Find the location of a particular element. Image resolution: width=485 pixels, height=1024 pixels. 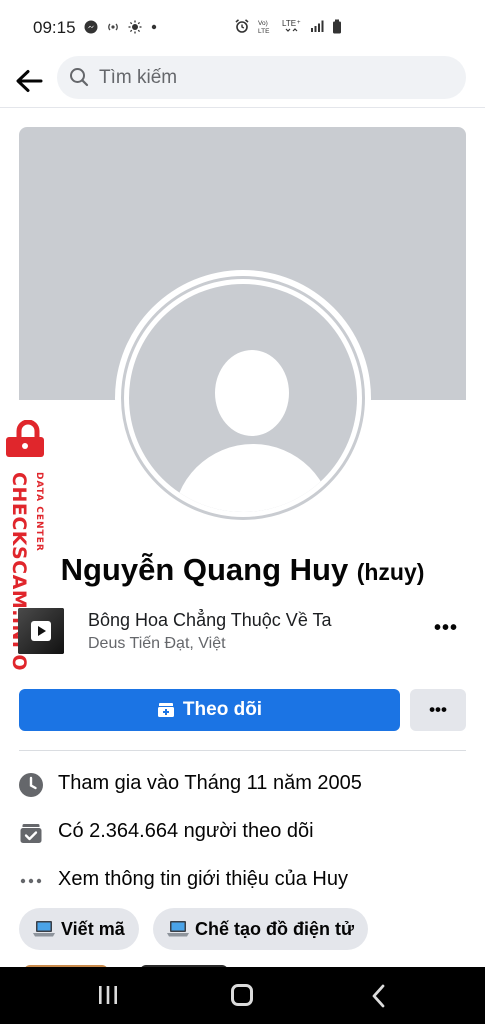

avatar-frame is located at coordinates (243, 398).